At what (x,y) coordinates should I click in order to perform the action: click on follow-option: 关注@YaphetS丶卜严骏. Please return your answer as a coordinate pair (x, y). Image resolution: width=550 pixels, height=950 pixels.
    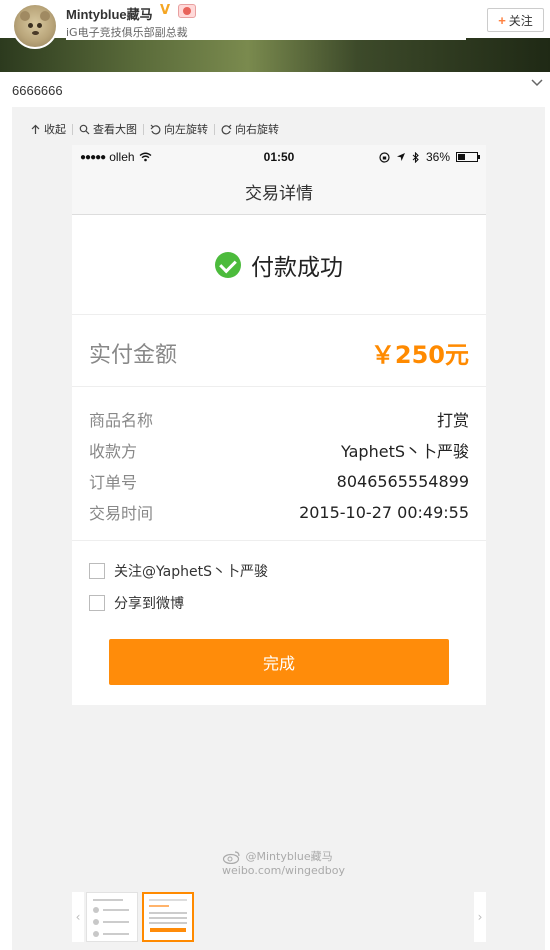
    Looking at the image, I should click on (178, 571).